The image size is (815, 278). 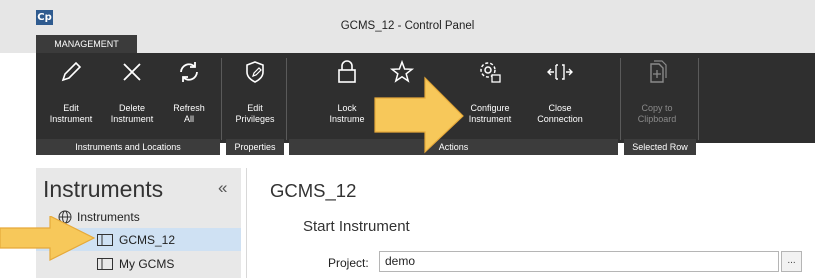 I want to click on pencil-icon, so click(x=71, y=74).